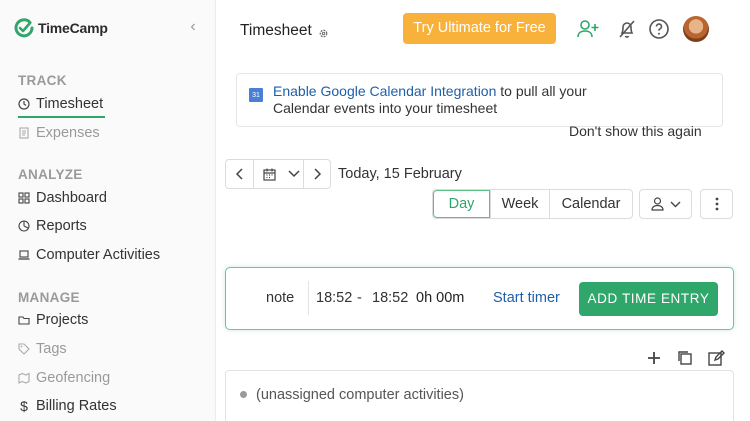 Image resolution: width=750 pixels, height=421 pixels. Describe the element at coordinates (24, 349) in the screenshot. I see `tag-icon` at that location.